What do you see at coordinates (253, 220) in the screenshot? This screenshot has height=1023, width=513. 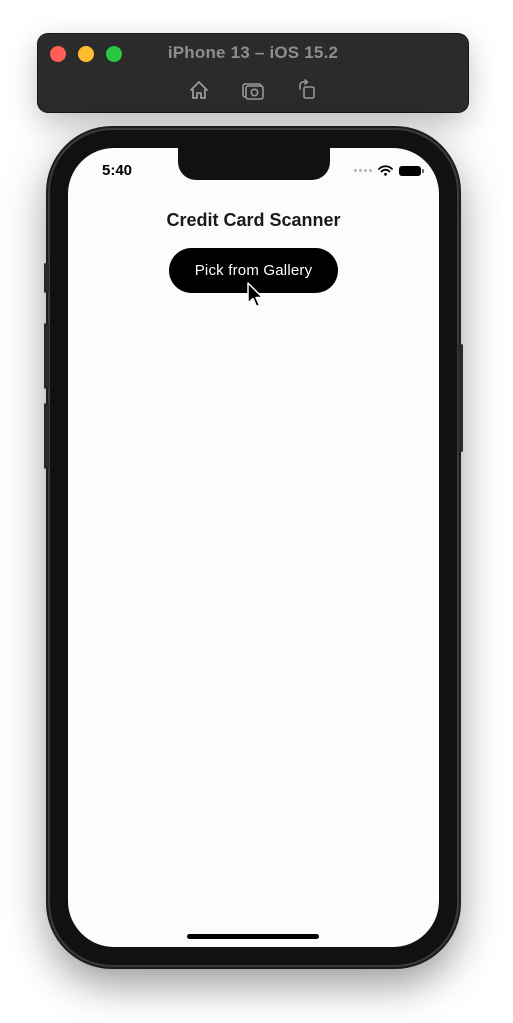 I see `page-title: Credit Card Scanner` at bounding box center [253, 220].